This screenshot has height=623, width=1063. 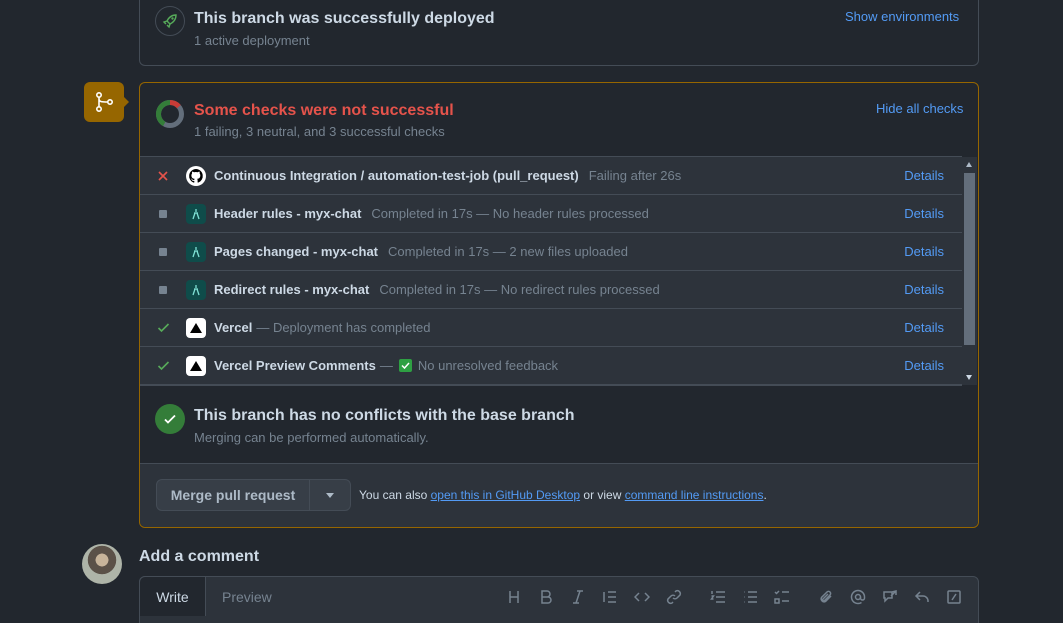 What do you see at coordinates (170, 419) in the screenshot?
I see `check-circle-icon` at bounding box center [170, 419].